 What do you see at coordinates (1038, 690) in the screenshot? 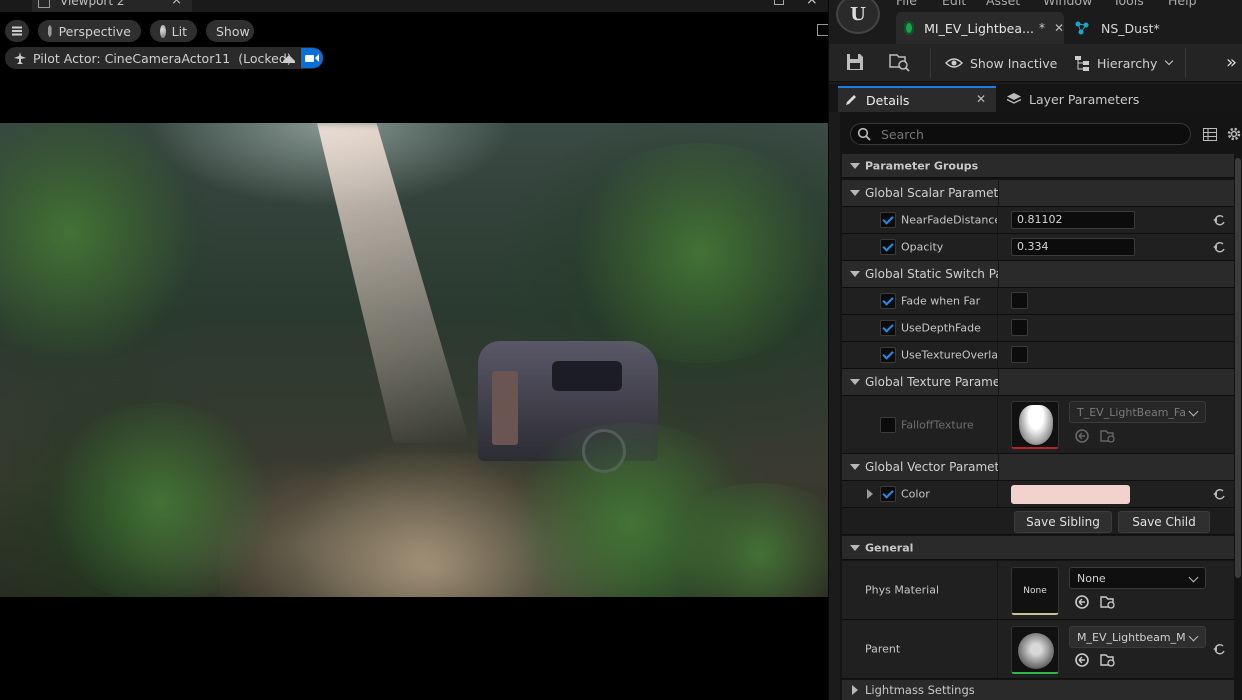
I see `category-lightmass-settings: Lightmass Settings` at bounding box center [1038, 690].